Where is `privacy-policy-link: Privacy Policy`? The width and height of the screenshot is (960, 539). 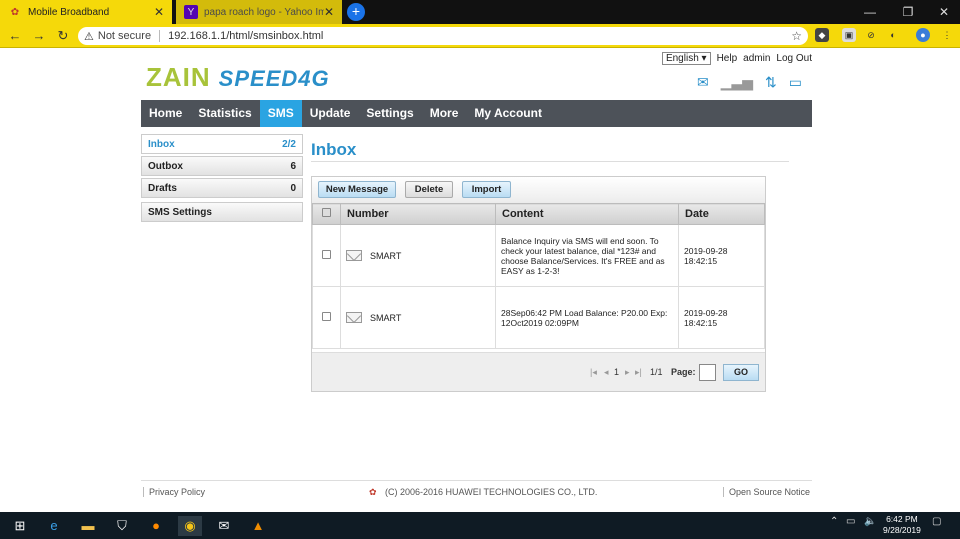
privacy-policy-link: Privacy Policy is located at coordinates (174, 492).